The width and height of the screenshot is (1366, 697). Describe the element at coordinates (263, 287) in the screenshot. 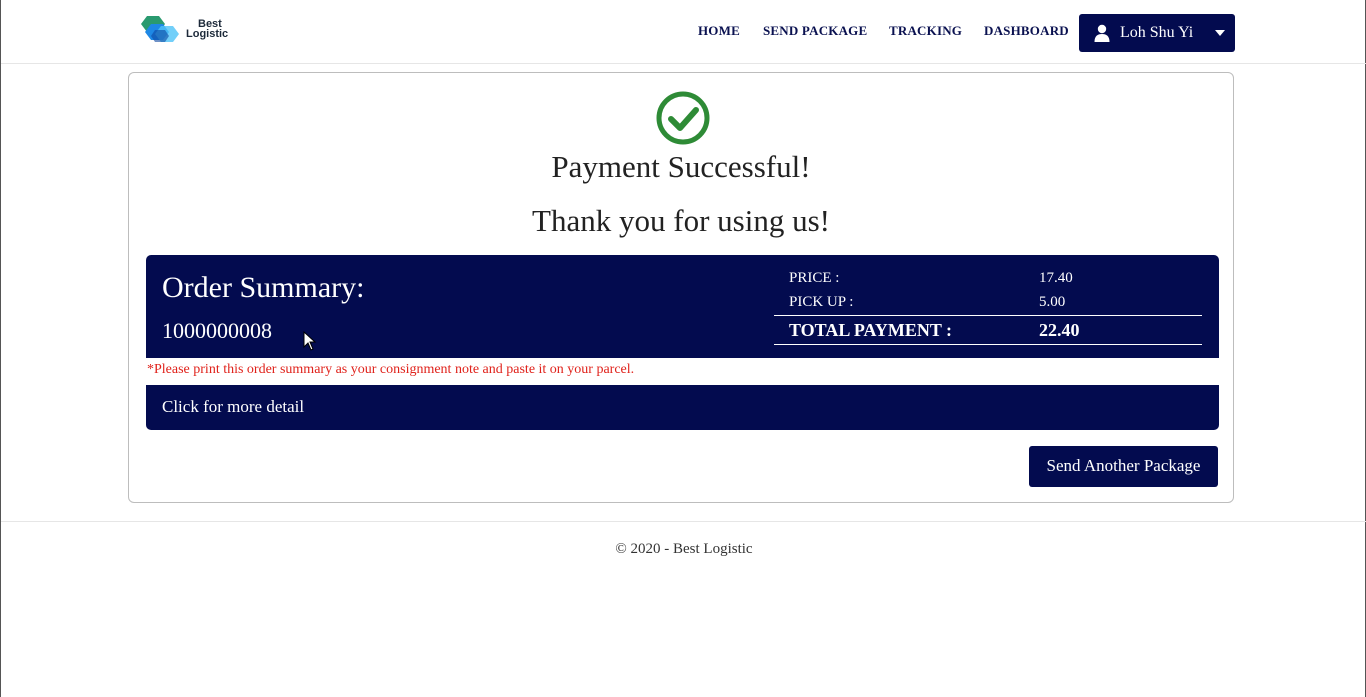

I see `order-summary-title: Order Summary:` at that location.